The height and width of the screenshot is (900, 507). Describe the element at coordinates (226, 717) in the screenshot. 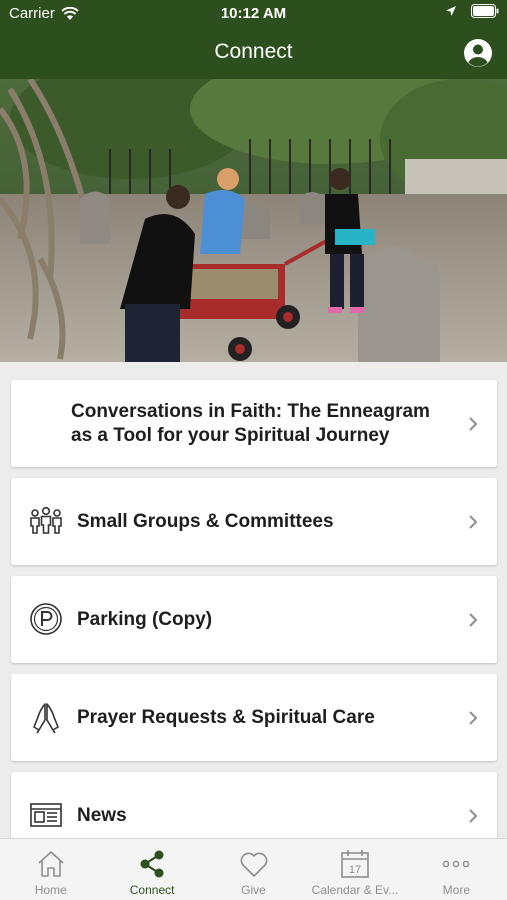

I see `list-item-label: Prayer Requests & Spiritual Care` at that location.